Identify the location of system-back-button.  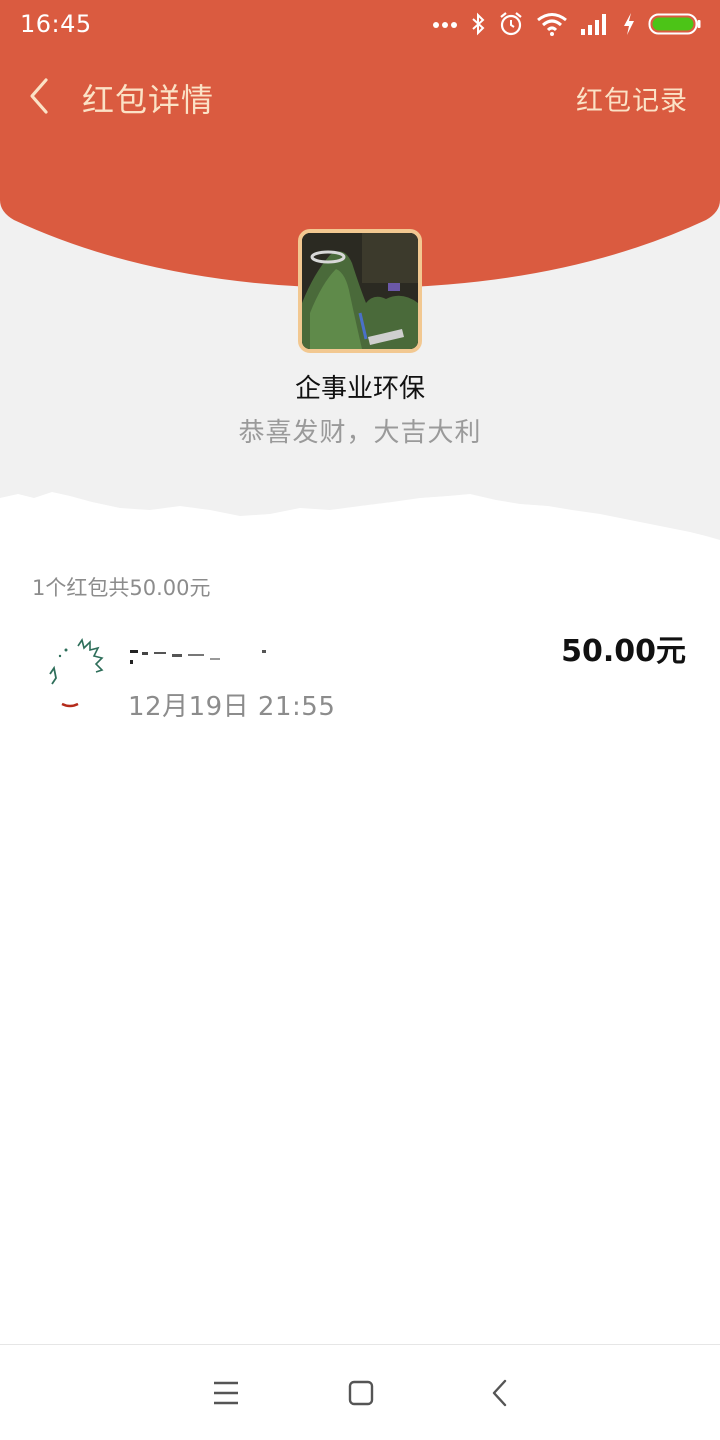
(501, 1393).